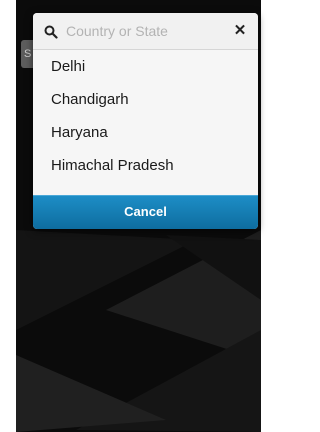  Describe the element at coordinates (145, 212) in the screenshot. I see `cancel-button: Cancel` at that location.